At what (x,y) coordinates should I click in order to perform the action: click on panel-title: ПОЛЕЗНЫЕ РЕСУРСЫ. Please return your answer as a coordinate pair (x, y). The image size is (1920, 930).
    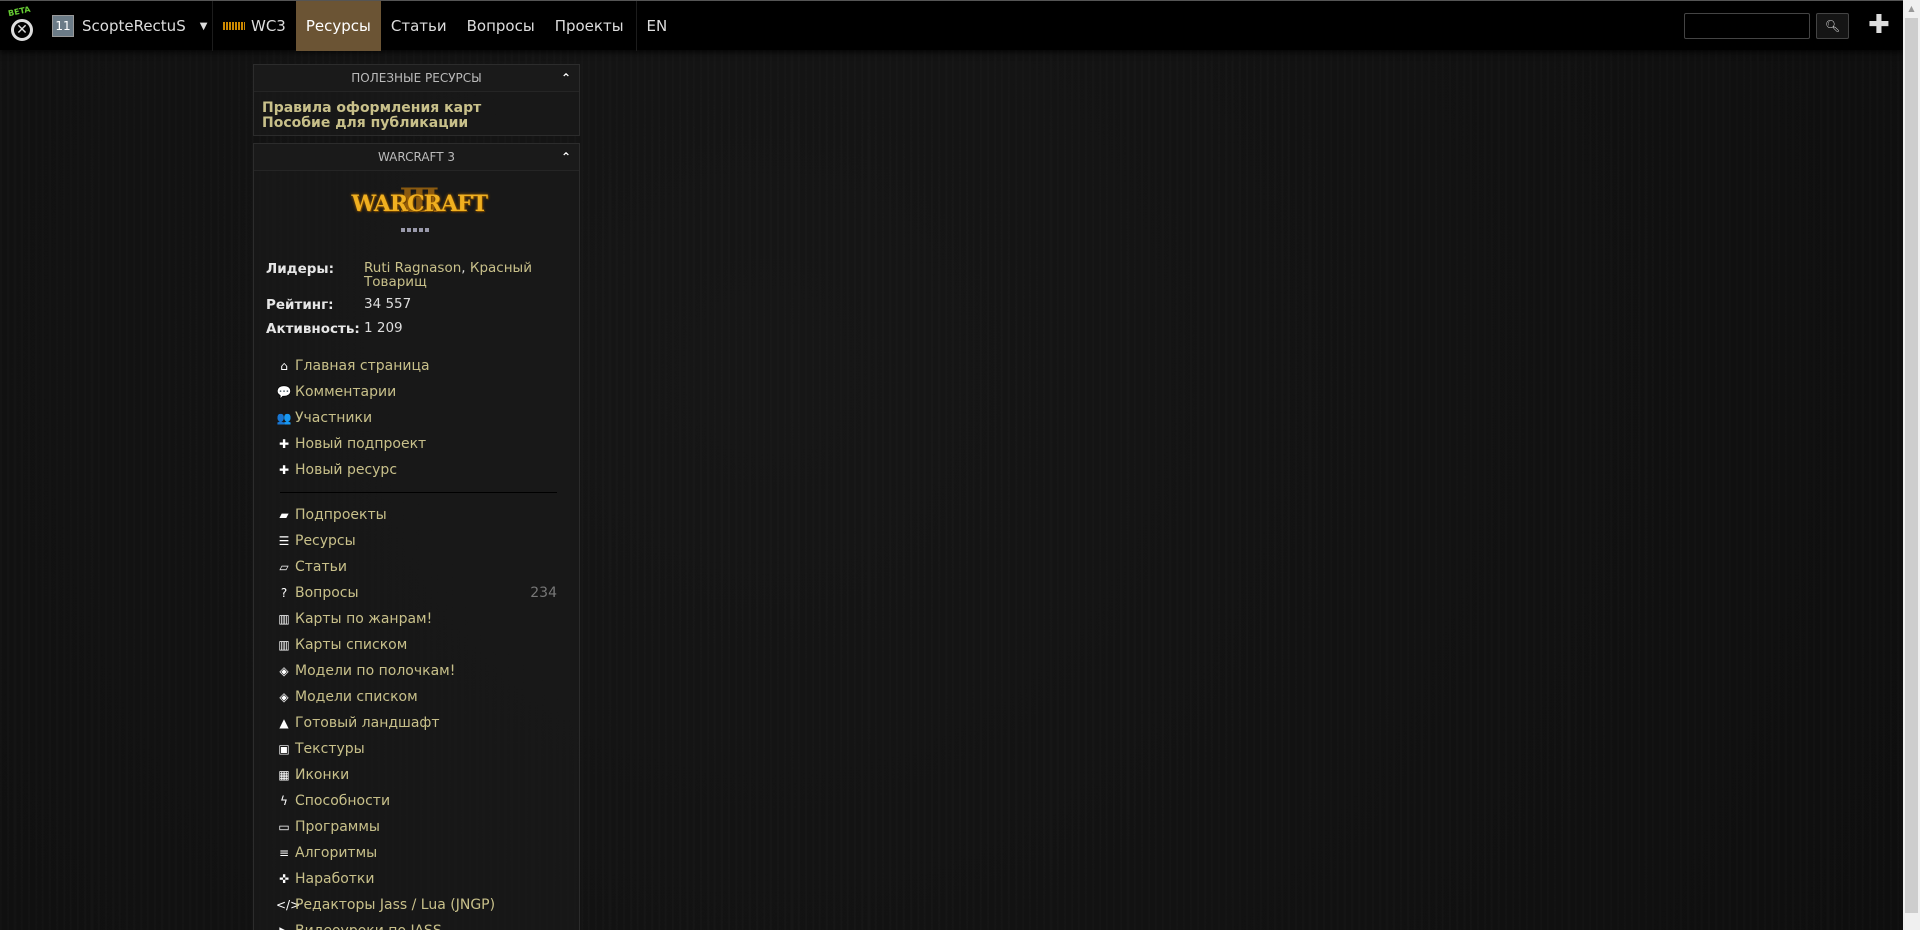
    Looking at the image, I should click on (416, 78).